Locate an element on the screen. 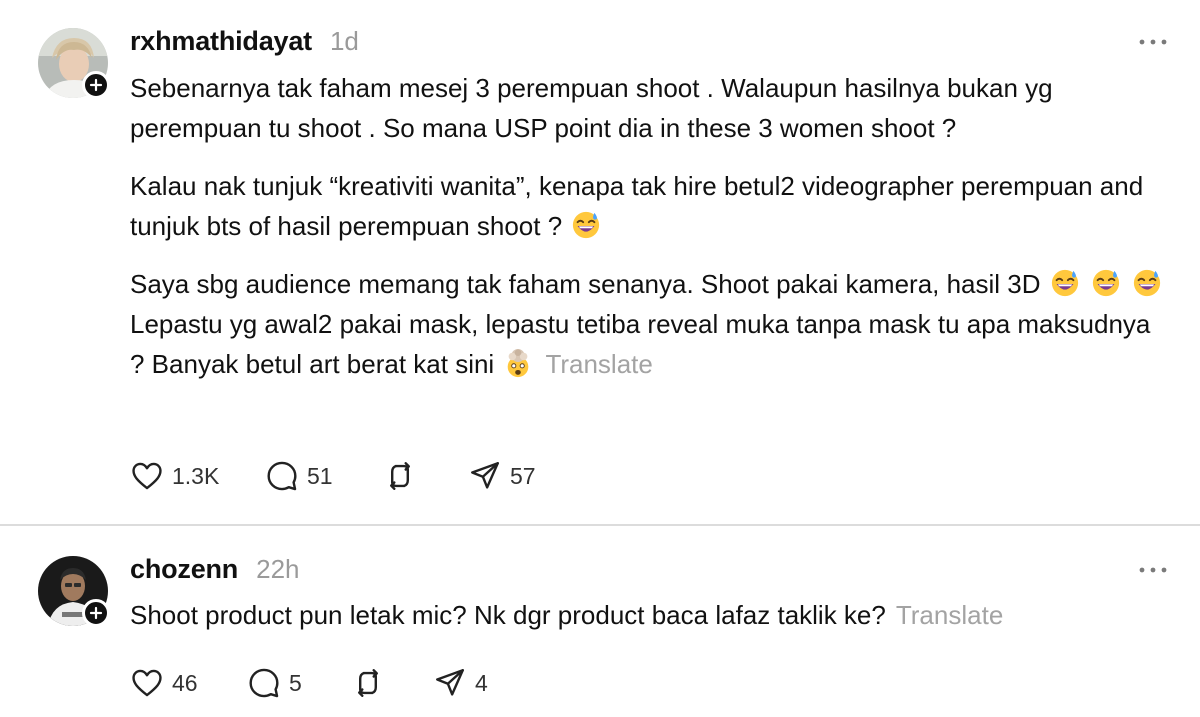  timestamp: 1d is located at coordinates (344, 41).